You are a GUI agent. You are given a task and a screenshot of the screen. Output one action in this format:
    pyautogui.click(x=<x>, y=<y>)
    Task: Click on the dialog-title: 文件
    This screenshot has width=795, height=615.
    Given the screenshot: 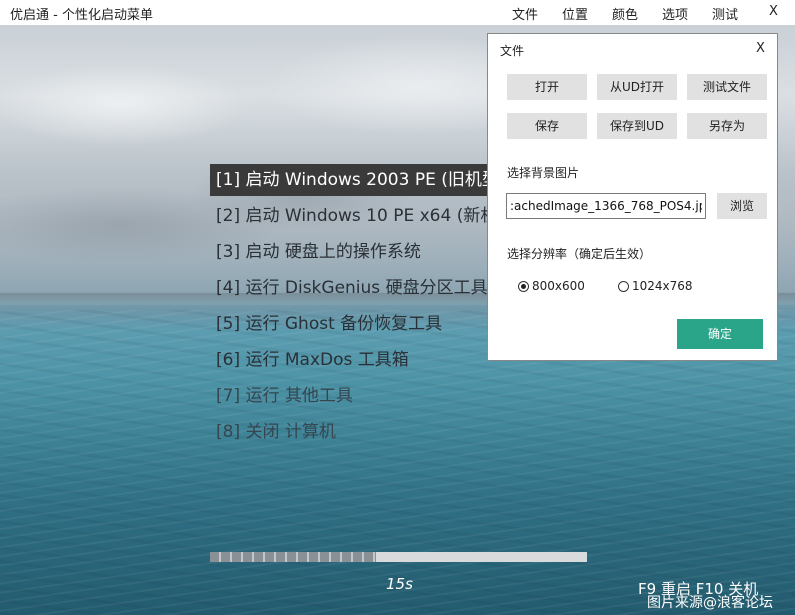 What is the action you would take?
    pyautogui.click(x=512, y=51)
    